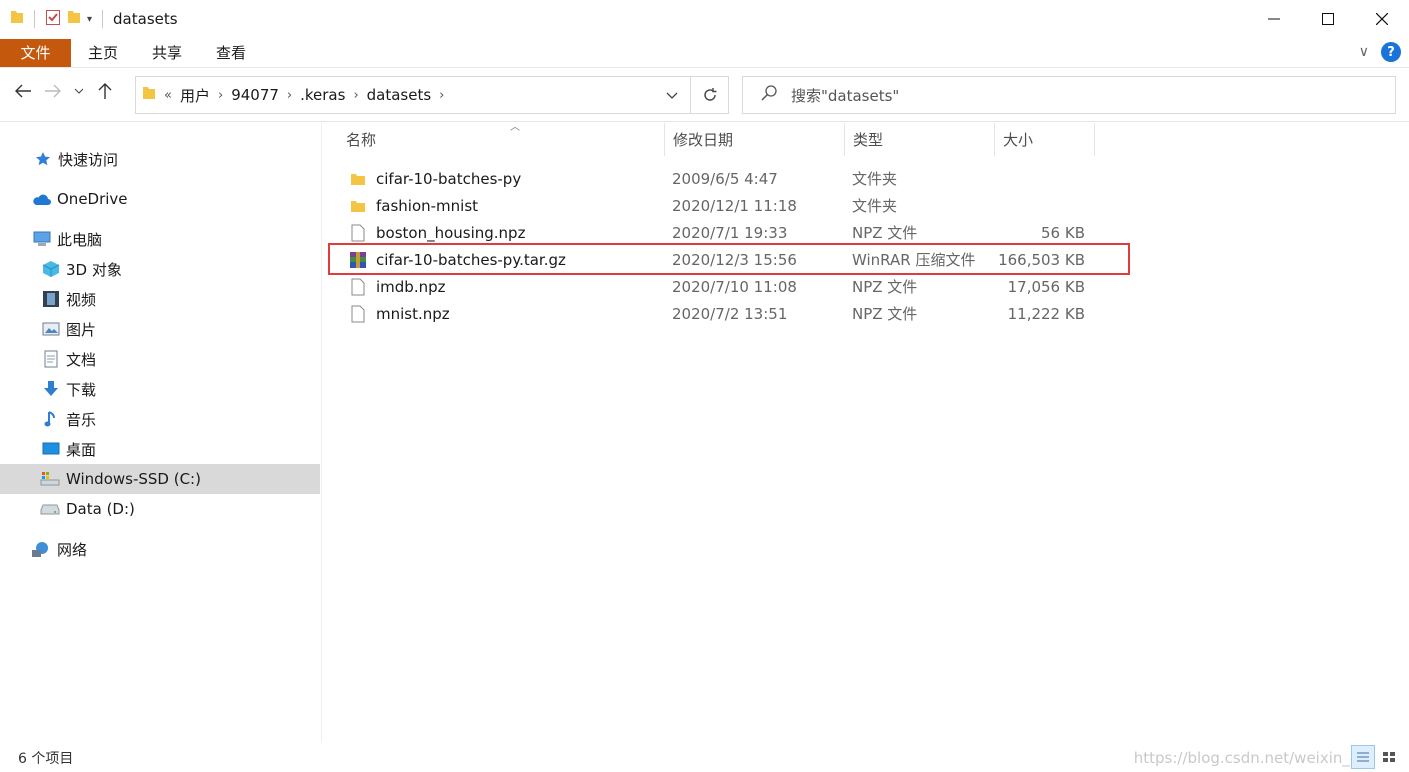  Describe the element at coordinates (1328, 19) in the screenshot. I see `maximize-icon` at that location.